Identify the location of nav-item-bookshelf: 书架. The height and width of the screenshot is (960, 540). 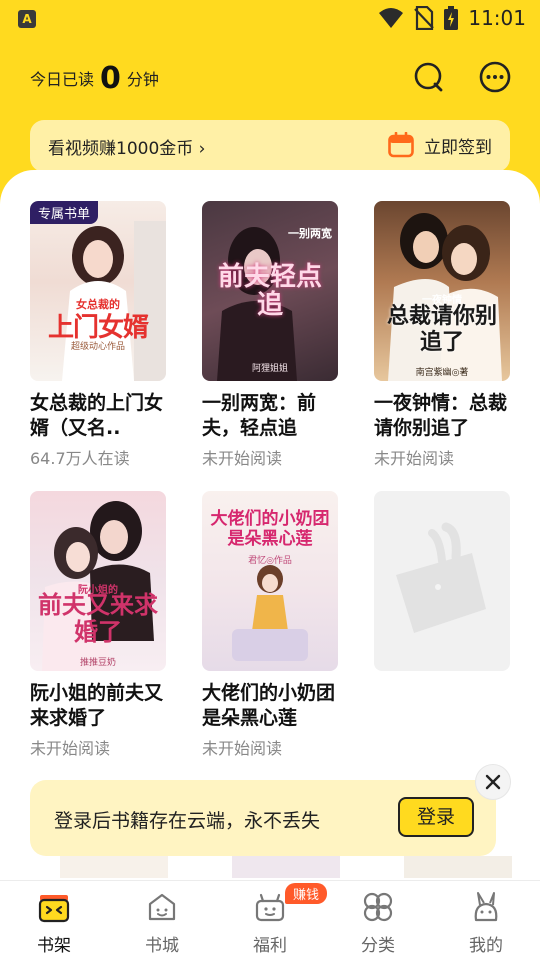
(54, 920).